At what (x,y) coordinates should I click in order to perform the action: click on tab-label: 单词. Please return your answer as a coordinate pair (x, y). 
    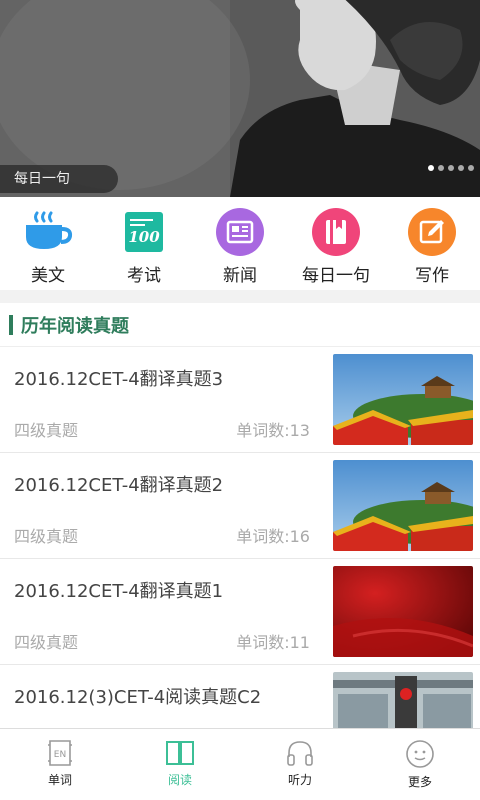
    Looking at the image, I should click on (59, 780).